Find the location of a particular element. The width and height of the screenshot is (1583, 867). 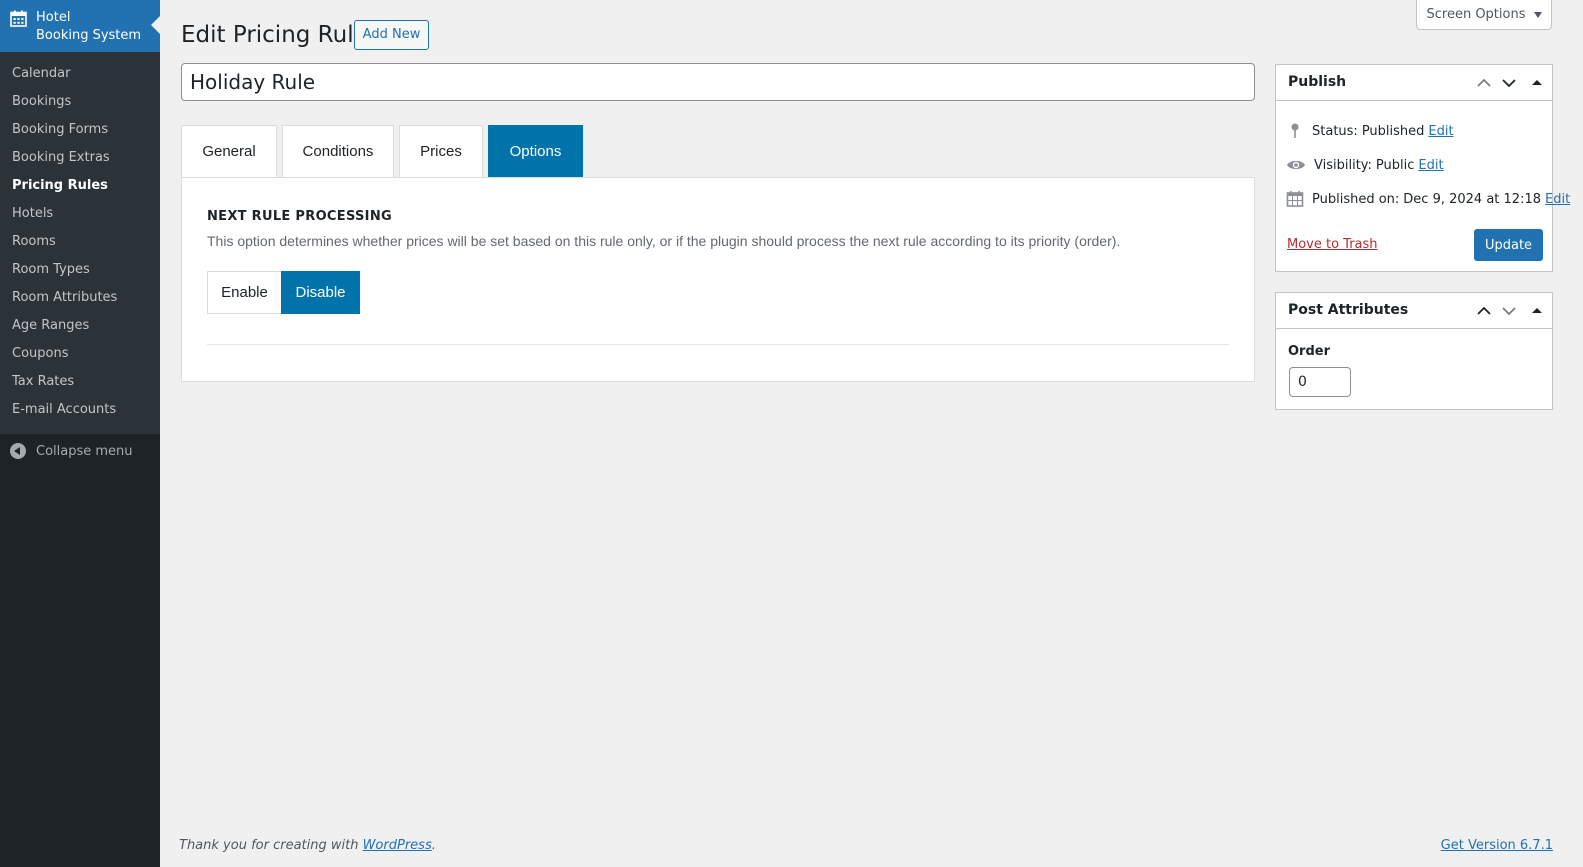

post-title-input is located at coordinates (718, 82).